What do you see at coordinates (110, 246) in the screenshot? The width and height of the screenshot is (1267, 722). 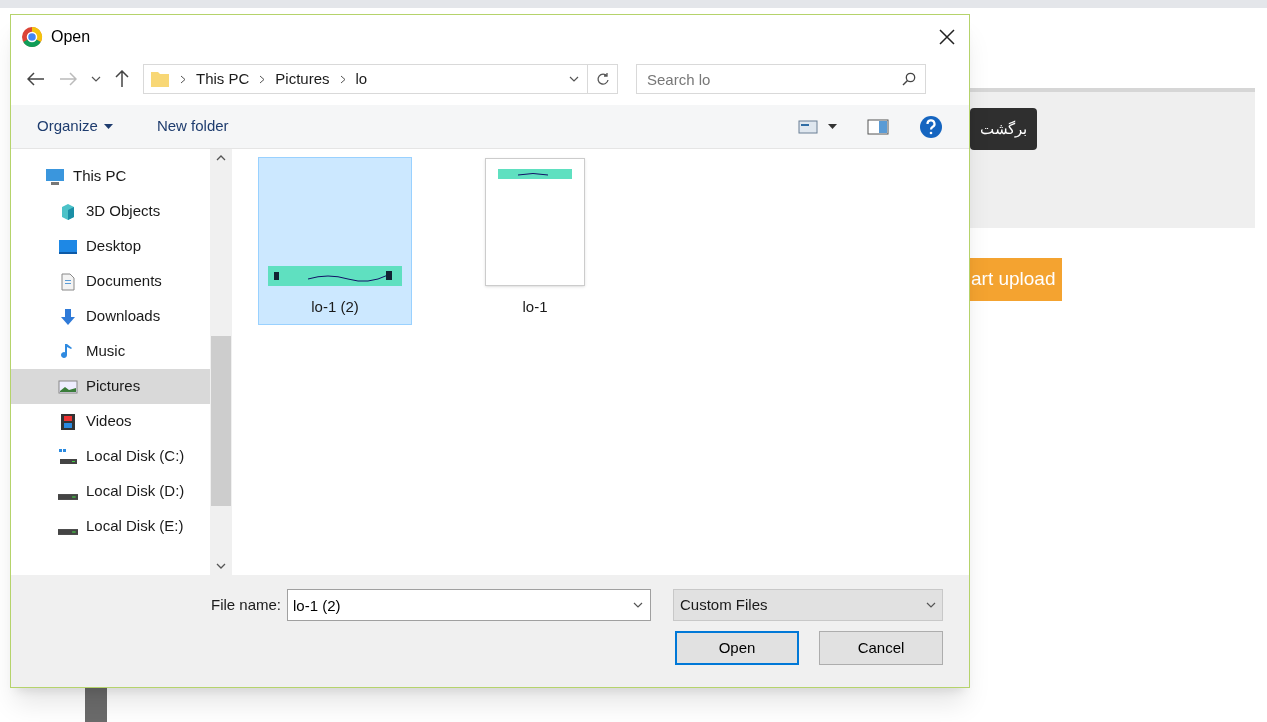 I see `sidebar-item: Desktop` at bounding box center [110, 246].